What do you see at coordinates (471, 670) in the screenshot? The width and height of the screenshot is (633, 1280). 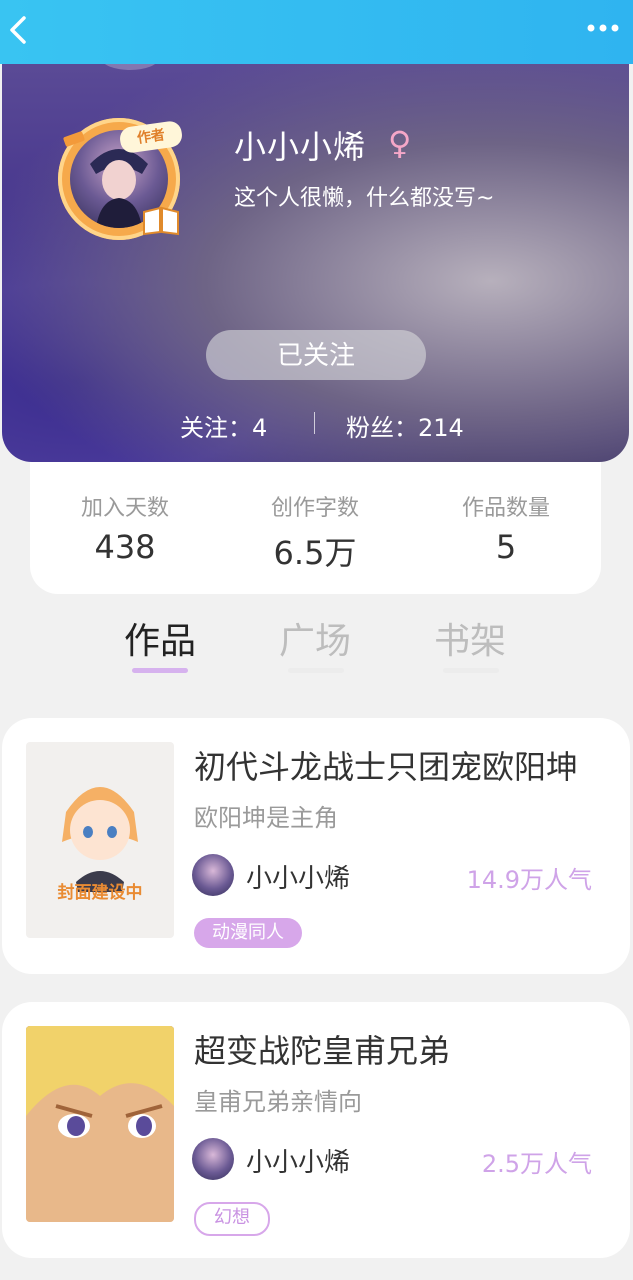 I see `tab-bookshelf-underline` at bounding box center [471, 670].